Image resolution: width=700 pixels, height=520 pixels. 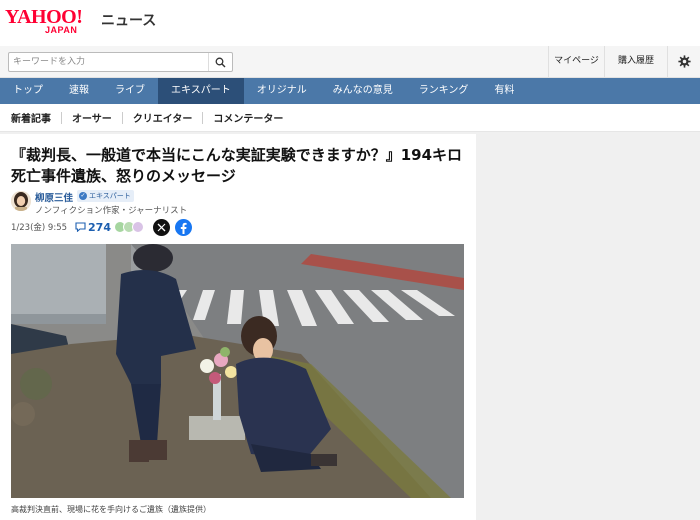 I want to click on comment-count: 274, so click(x=99, y=227).